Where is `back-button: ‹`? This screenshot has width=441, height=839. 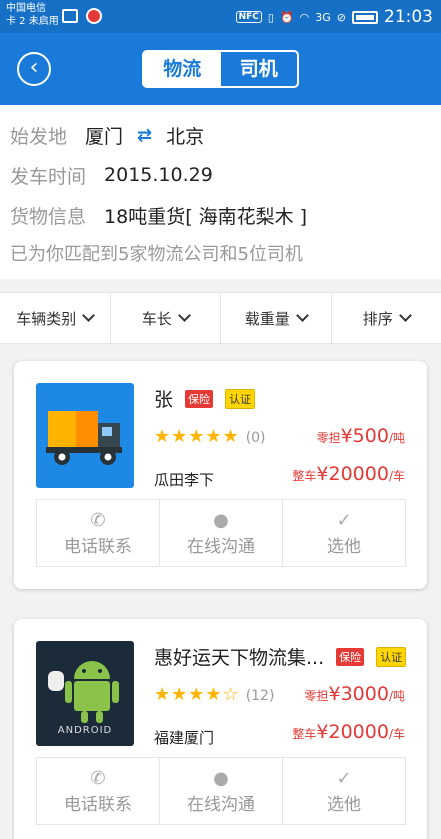 back-button: ‹ is located at coordinates (34, 69).